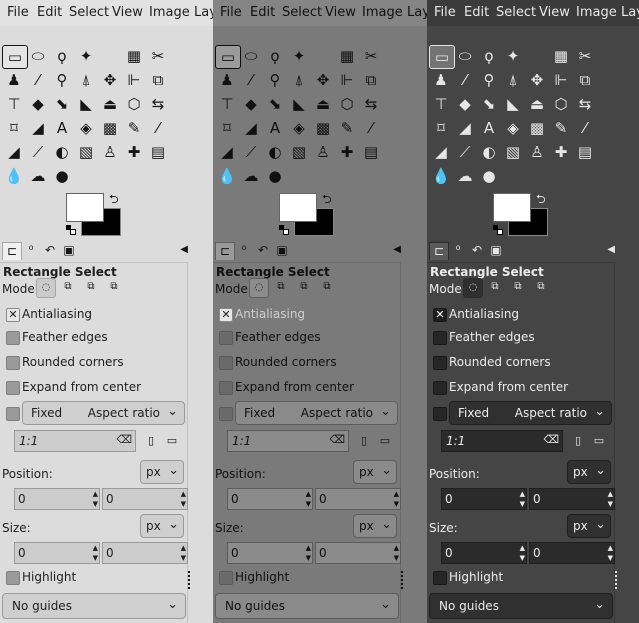 This screenshot has width=639, height=623. Describe the element at coordinates (134, 104) in the screenshot. I see `3d-transform-icon: ⬡` at that location.